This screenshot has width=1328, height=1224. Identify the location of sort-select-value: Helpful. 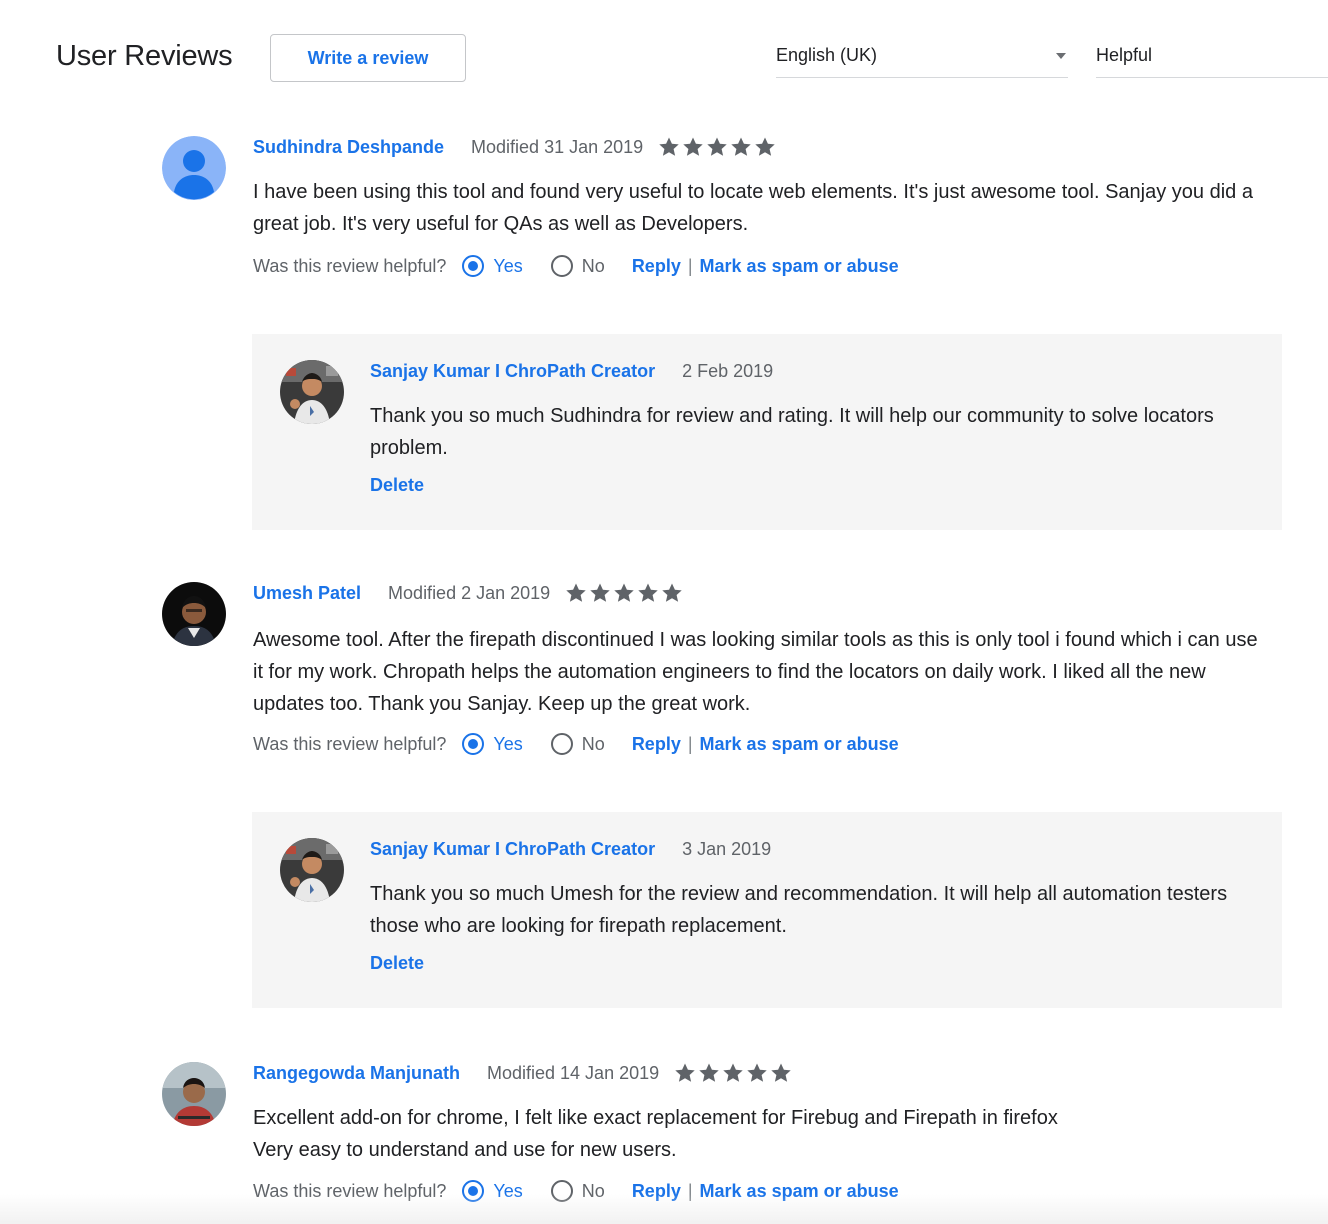
(1124, 55).